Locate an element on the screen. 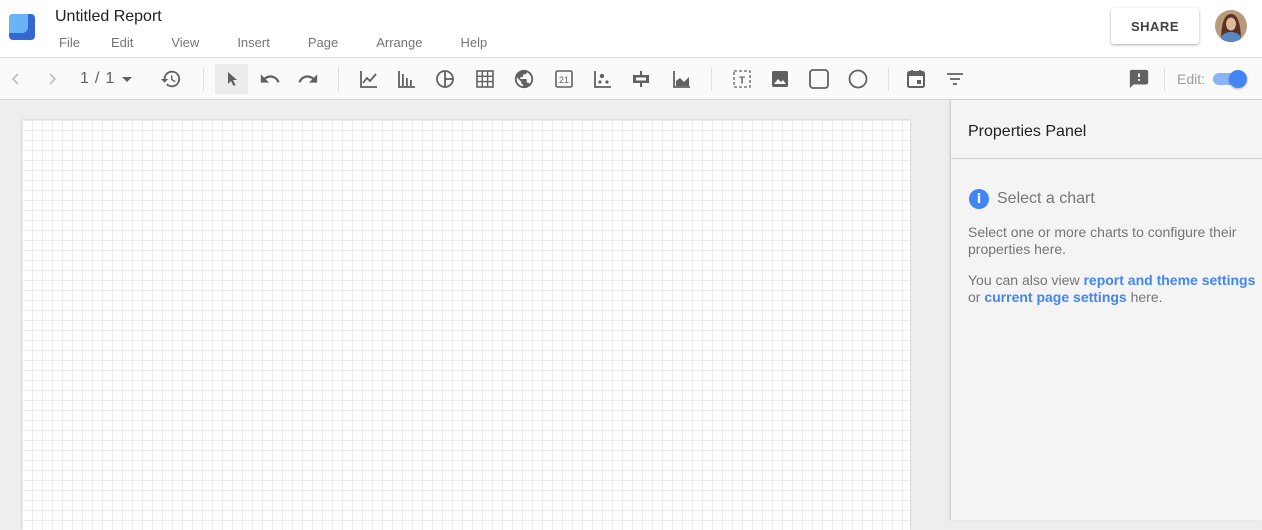 Image resolution: width=1262 pixels, height=530 pixels. menu-page: Page is located at coordinates (323, 42).